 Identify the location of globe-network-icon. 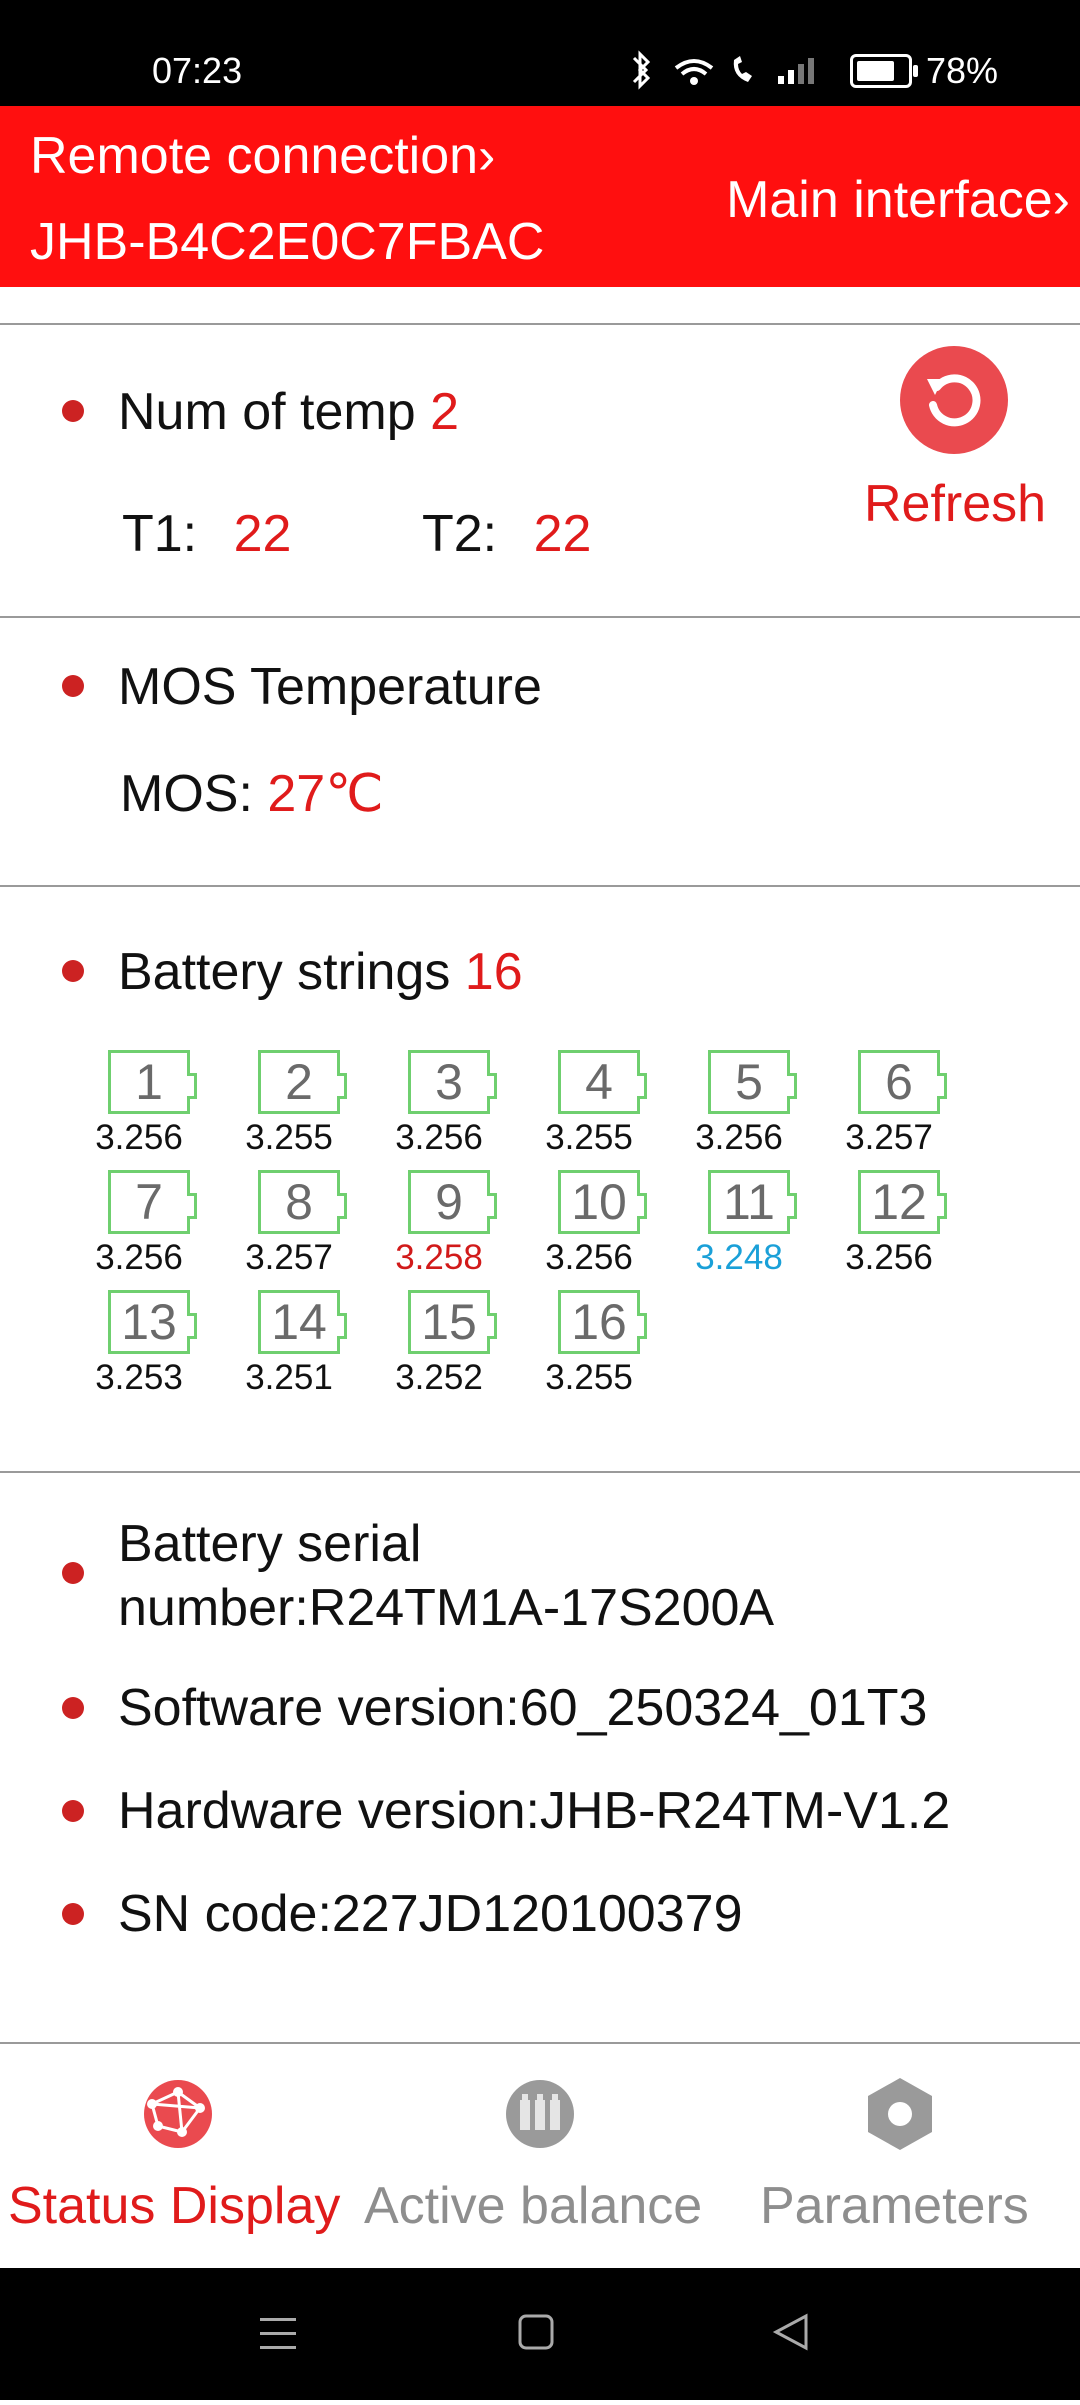
(178, 2114).